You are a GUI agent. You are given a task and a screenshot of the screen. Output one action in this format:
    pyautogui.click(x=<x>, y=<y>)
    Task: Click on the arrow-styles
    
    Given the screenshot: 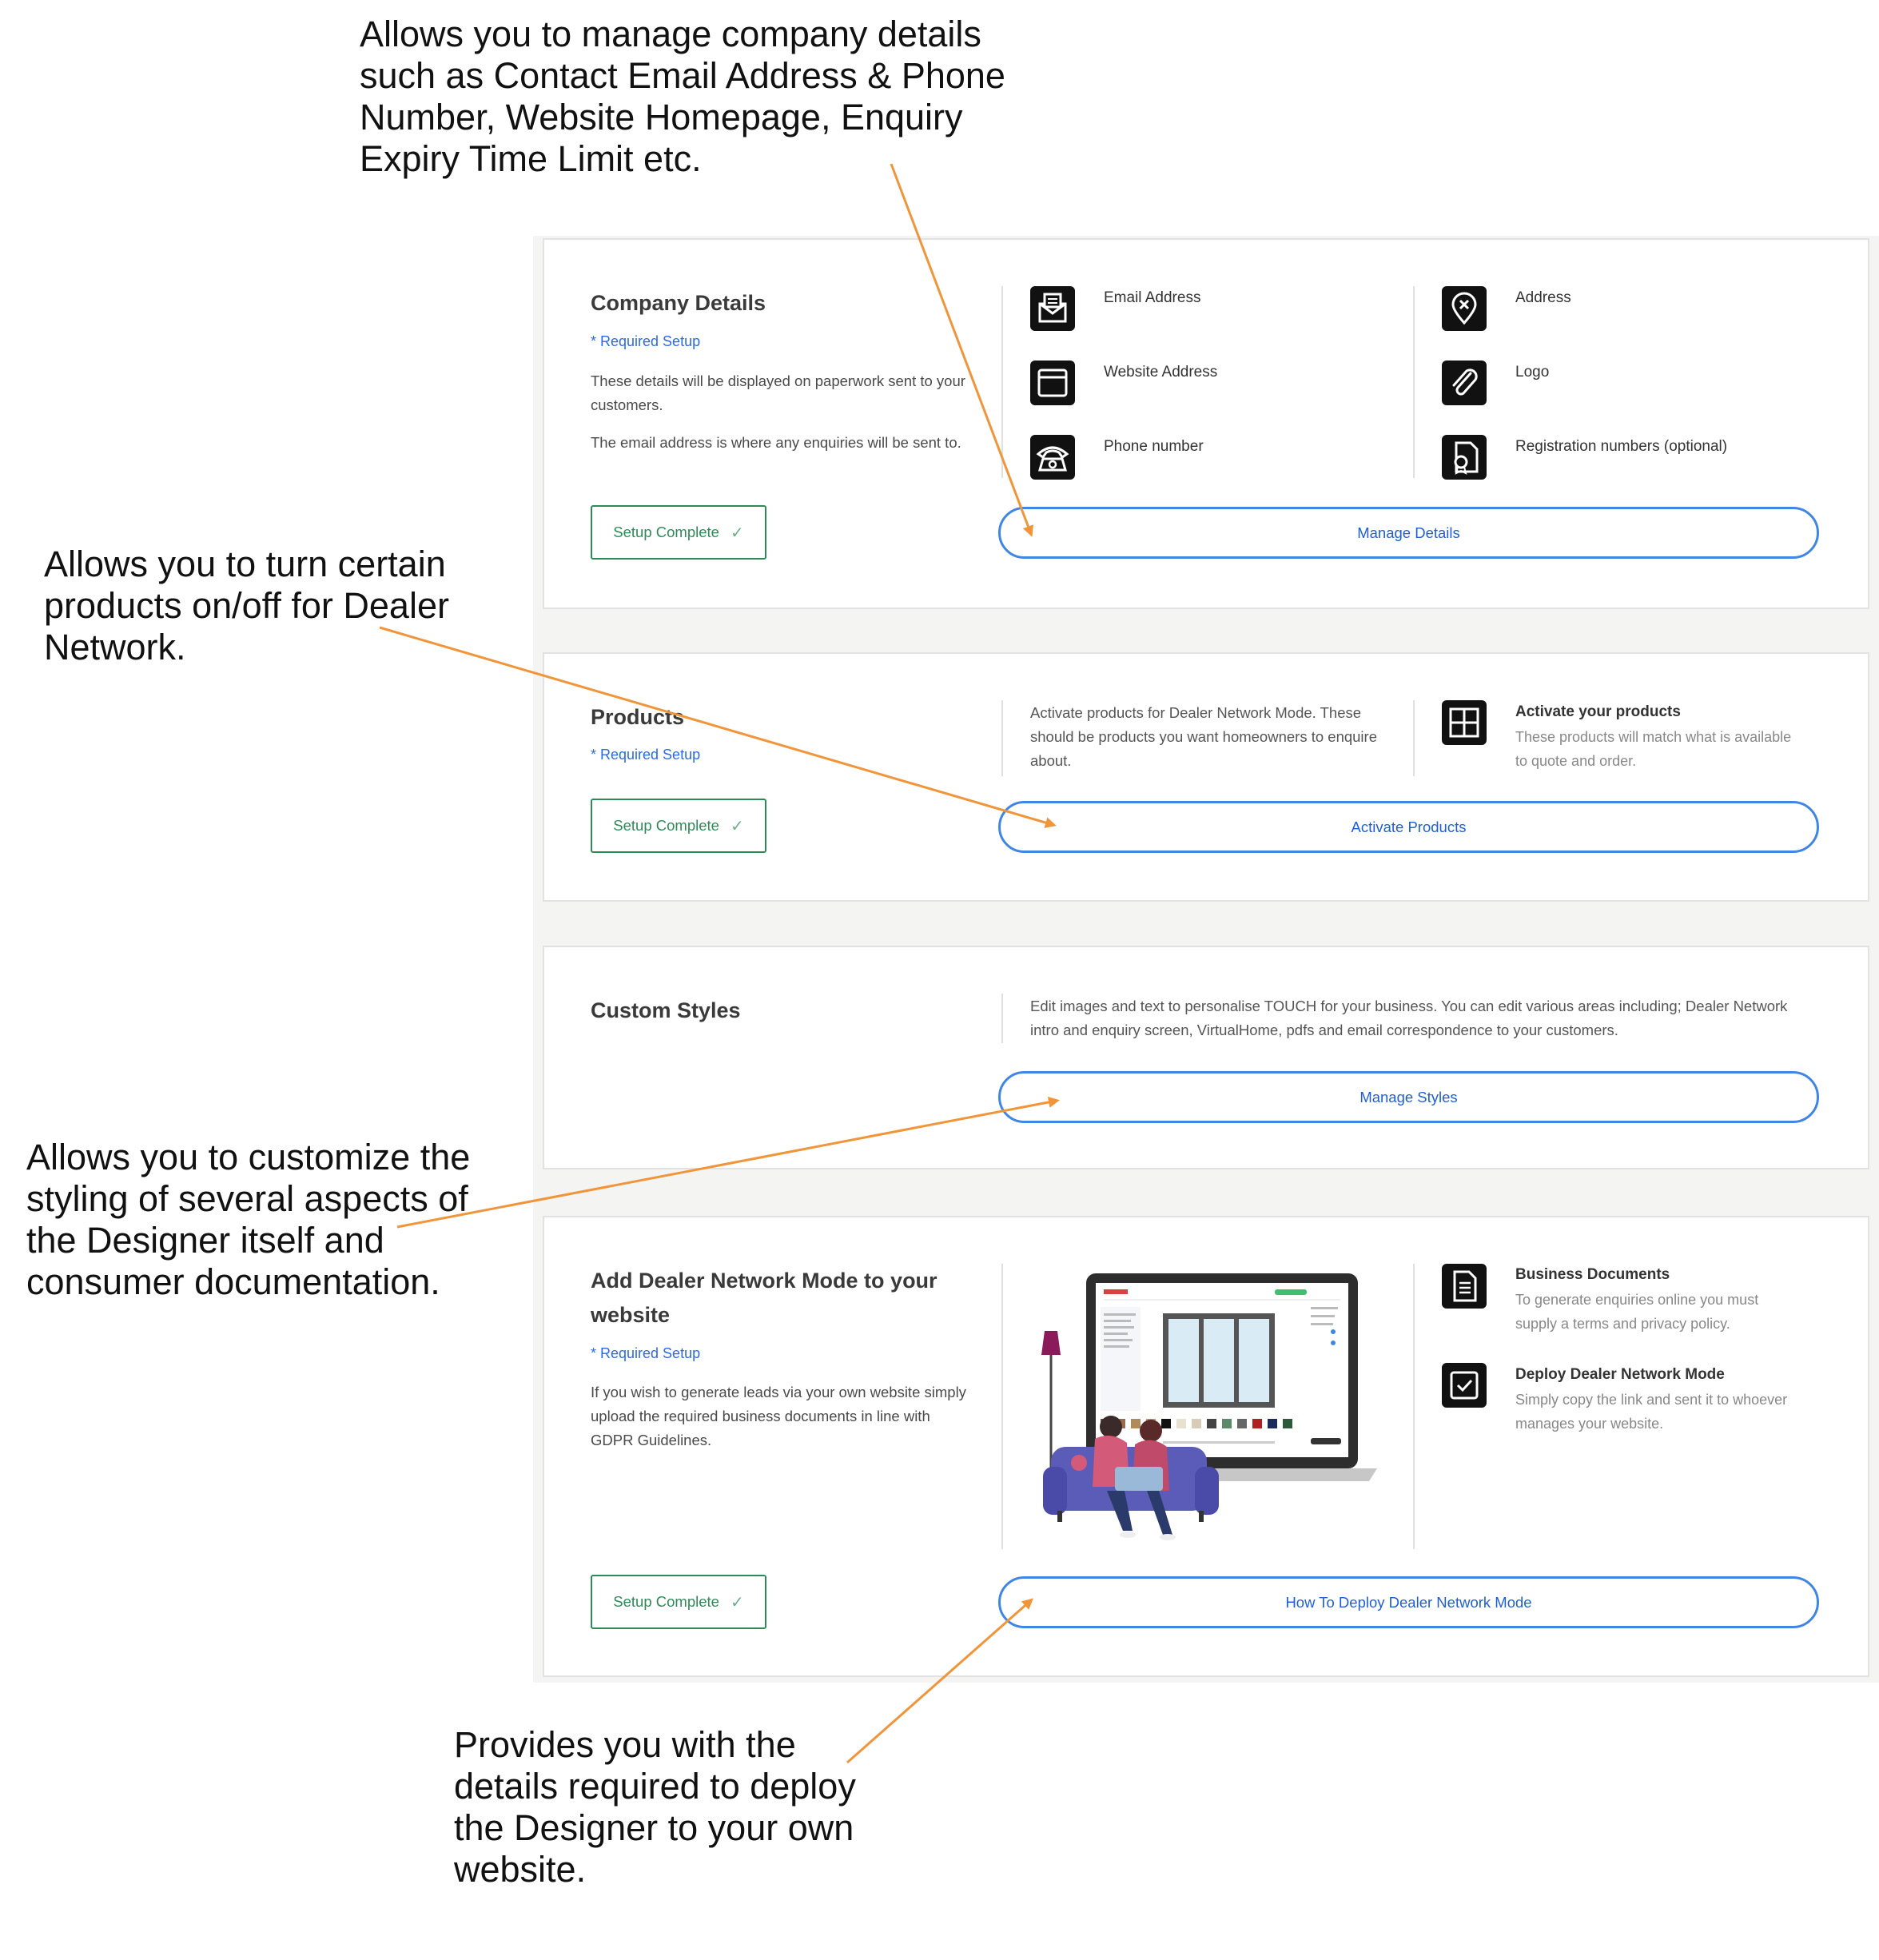 What is the action you would take?
    pyautogui.click(x=728, y=1163)
    